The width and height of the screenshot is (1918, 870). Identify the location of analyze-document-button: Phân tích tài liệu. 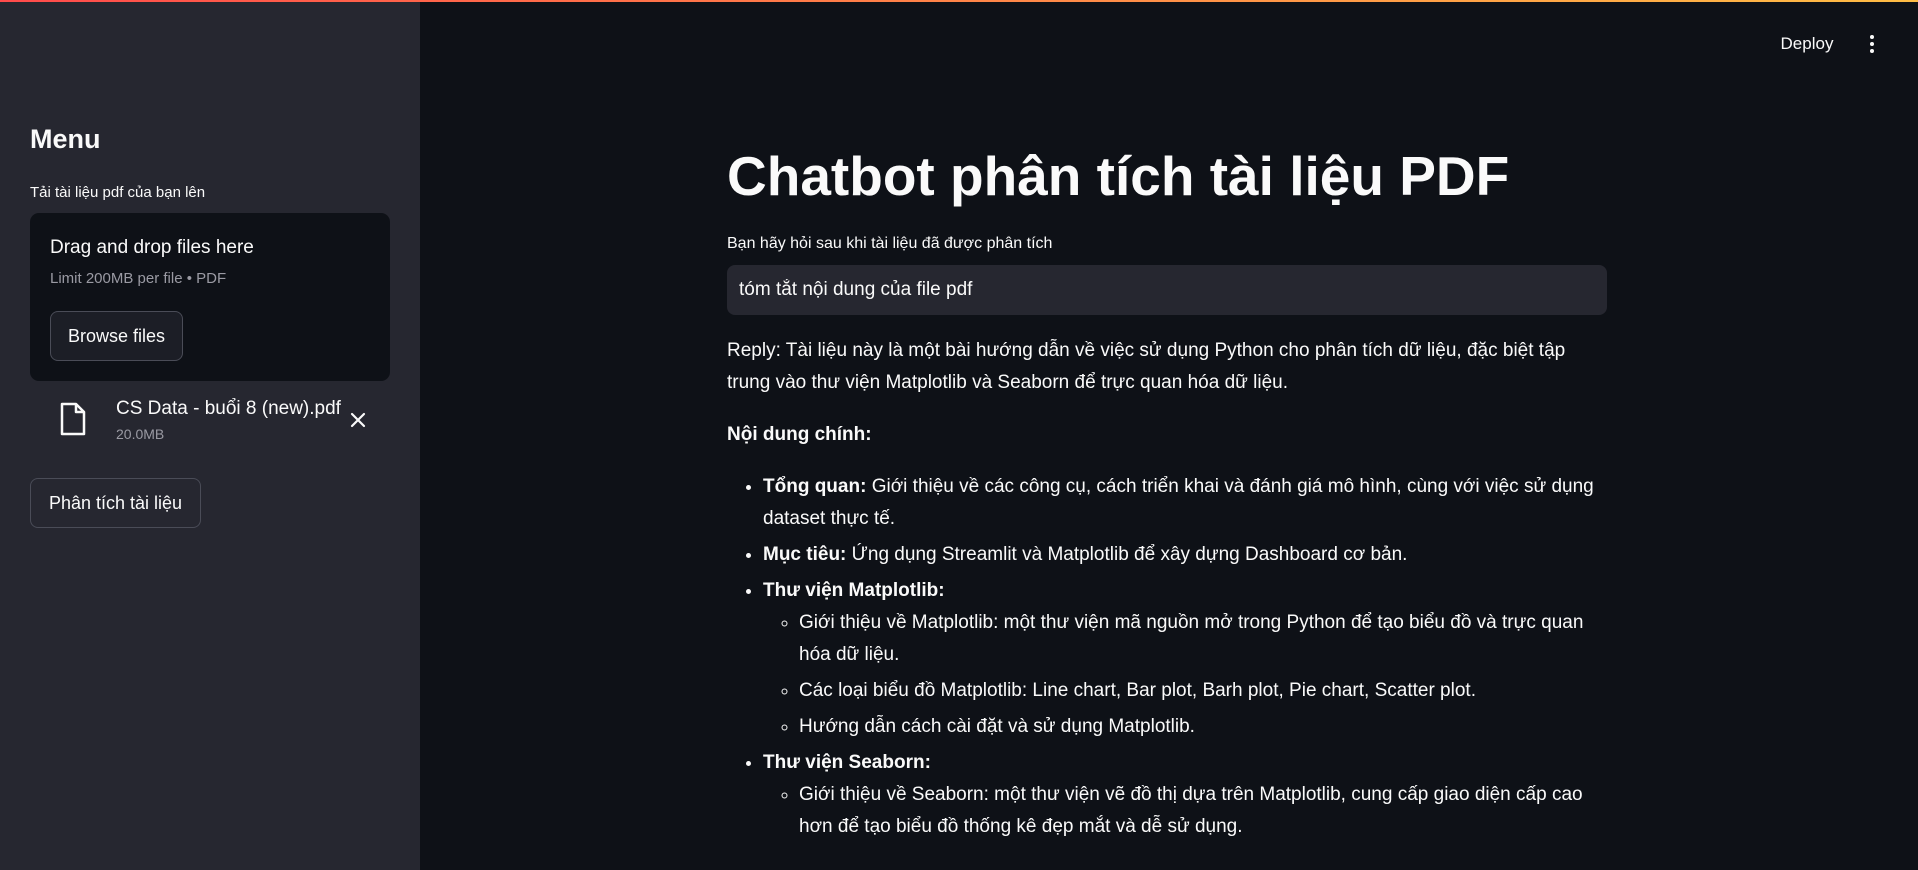
(115, 503).